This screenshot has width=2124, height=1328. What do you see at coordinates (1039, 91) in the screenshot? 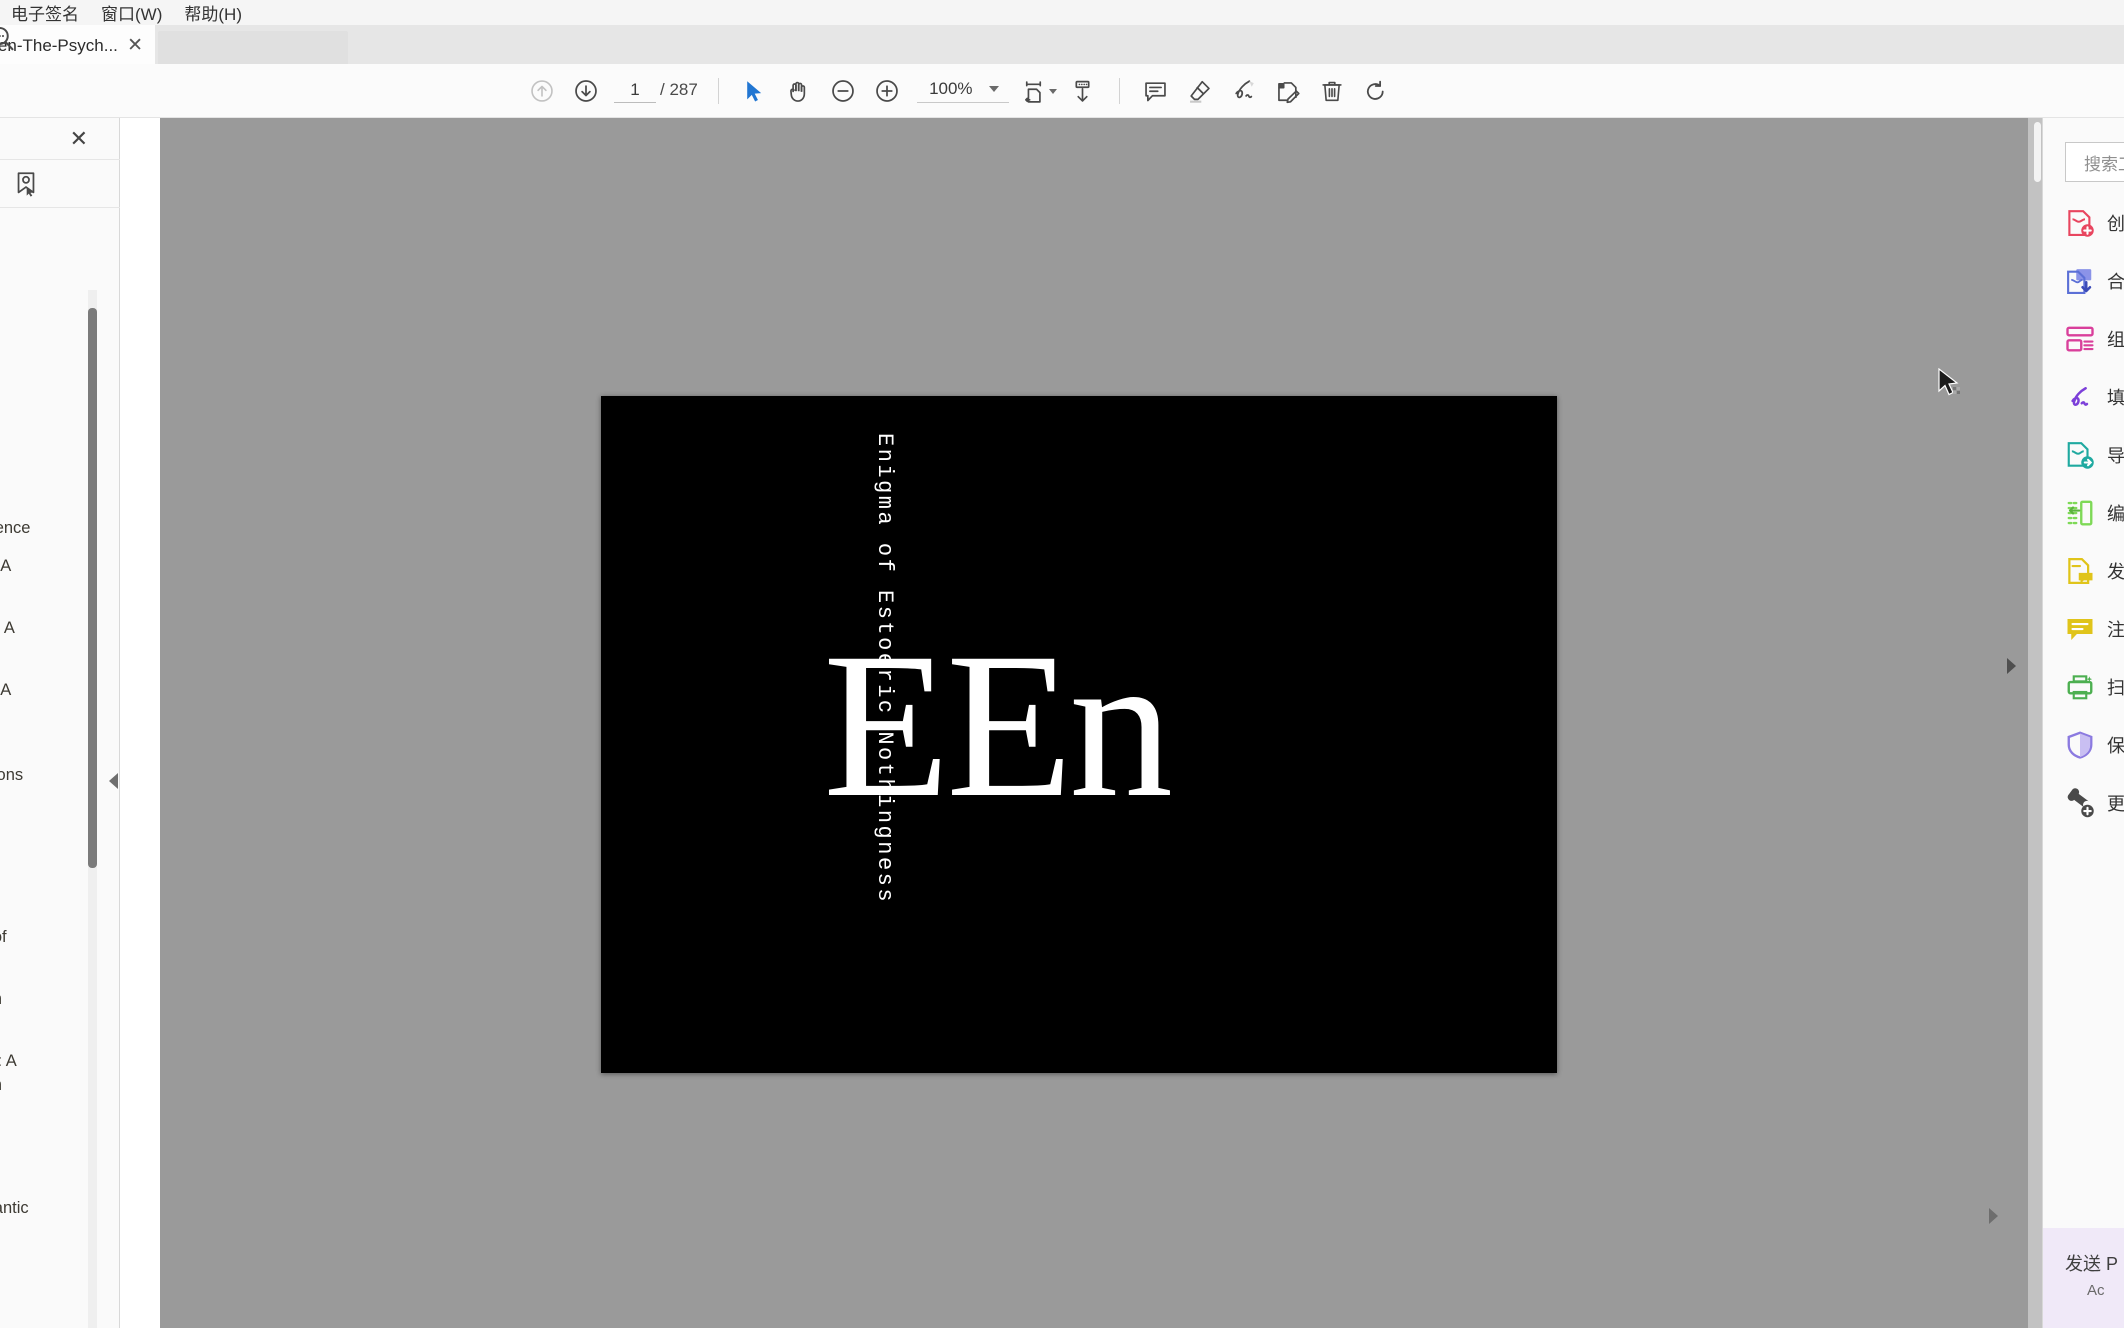
I see `fit-page-button` at bounding box center [1039, 91].